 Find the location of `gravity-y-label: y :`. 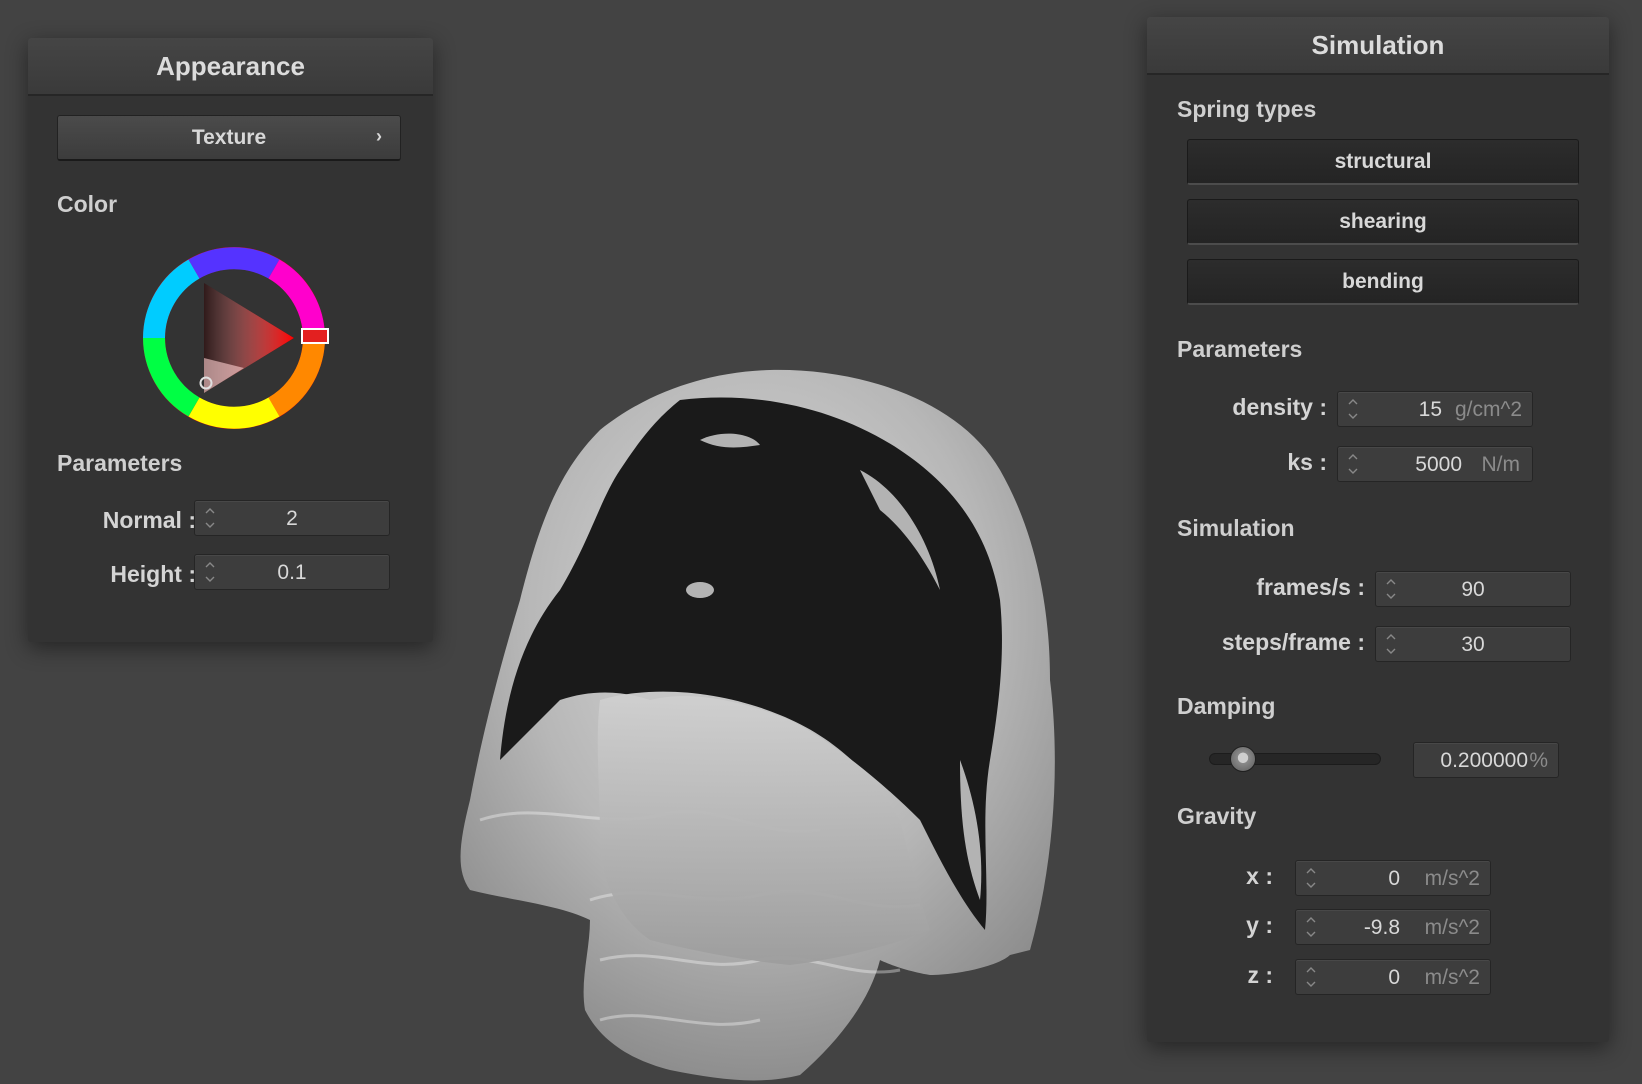

gravity-y-label: y : is located at coordinates (1259, 925).